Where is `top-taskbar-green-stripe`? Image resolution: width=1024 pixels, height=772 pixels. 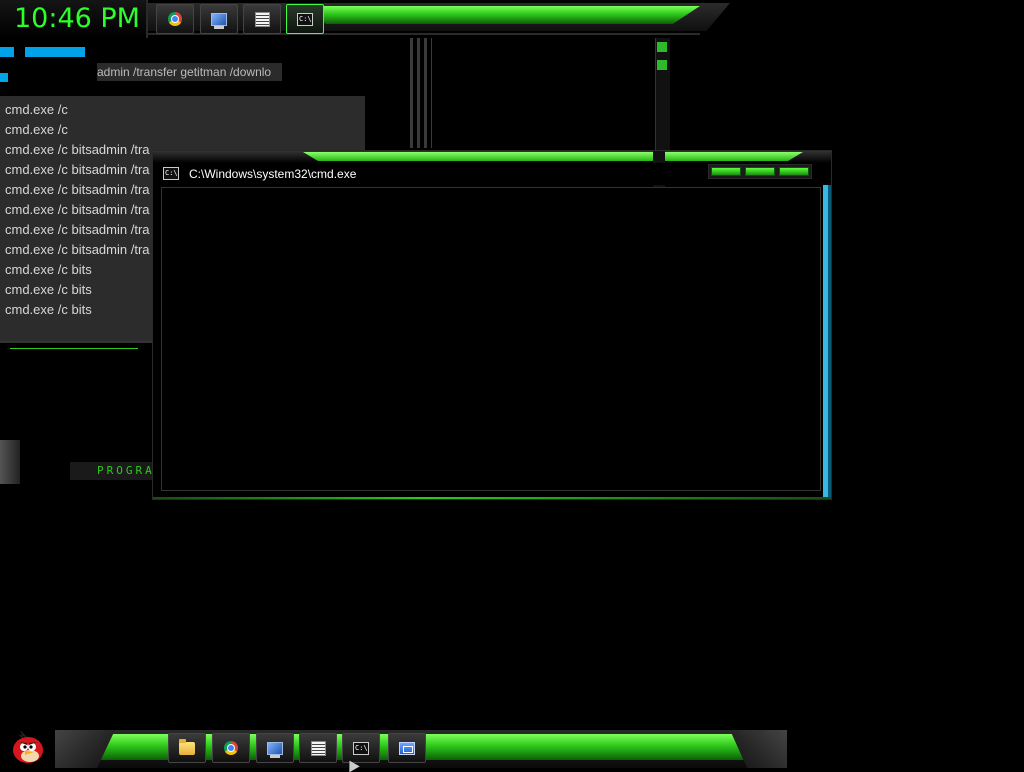 top-taskbar-green-stripe is located at coordinates (505, 15).